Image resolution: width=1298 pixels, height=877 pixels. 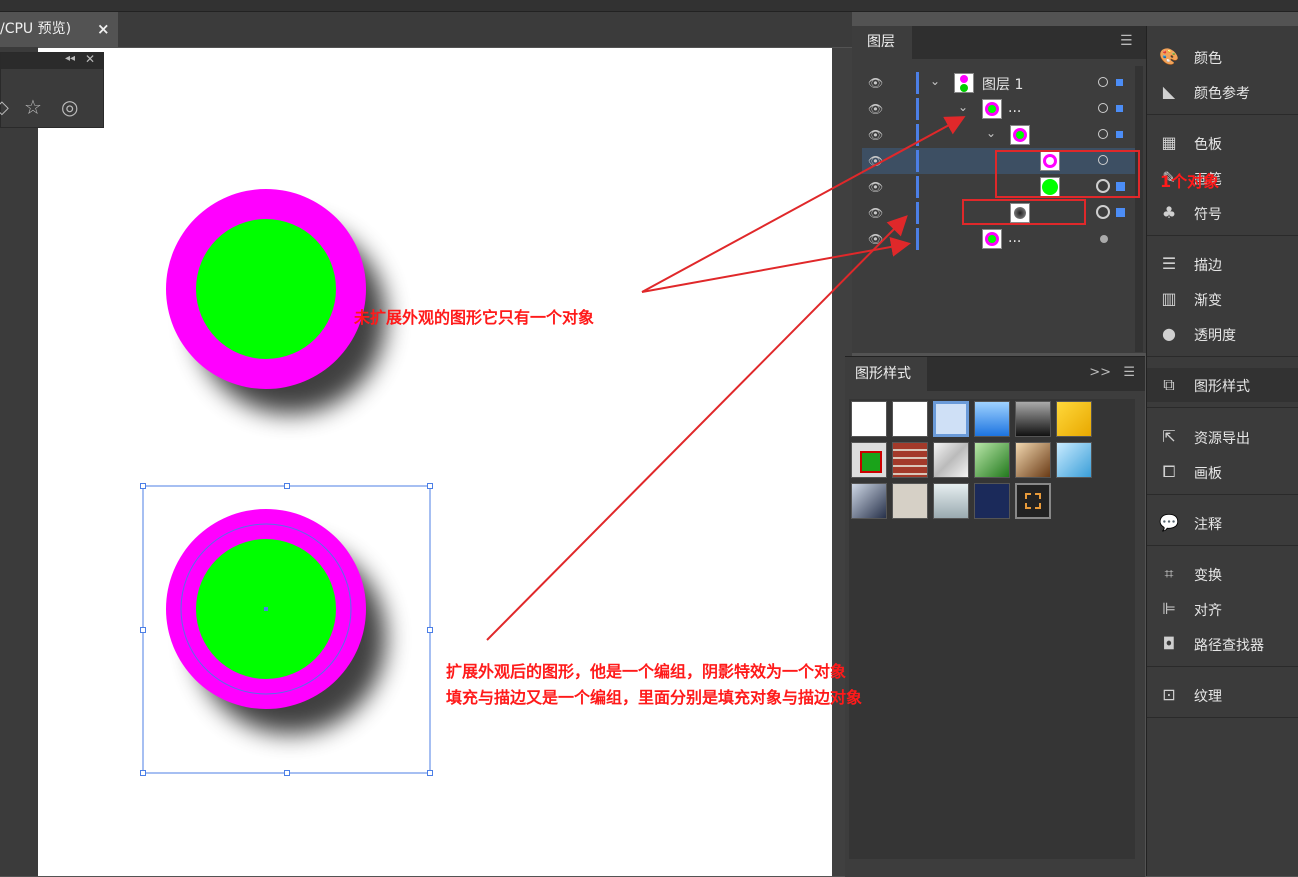 What do you see at coordinates (654, 697) in the screenshot?
I see `annotation-expanded-line2: 填充与描边又是一个编组，里面分别是填充对象与描边对象` at bounding box center [654, 697].